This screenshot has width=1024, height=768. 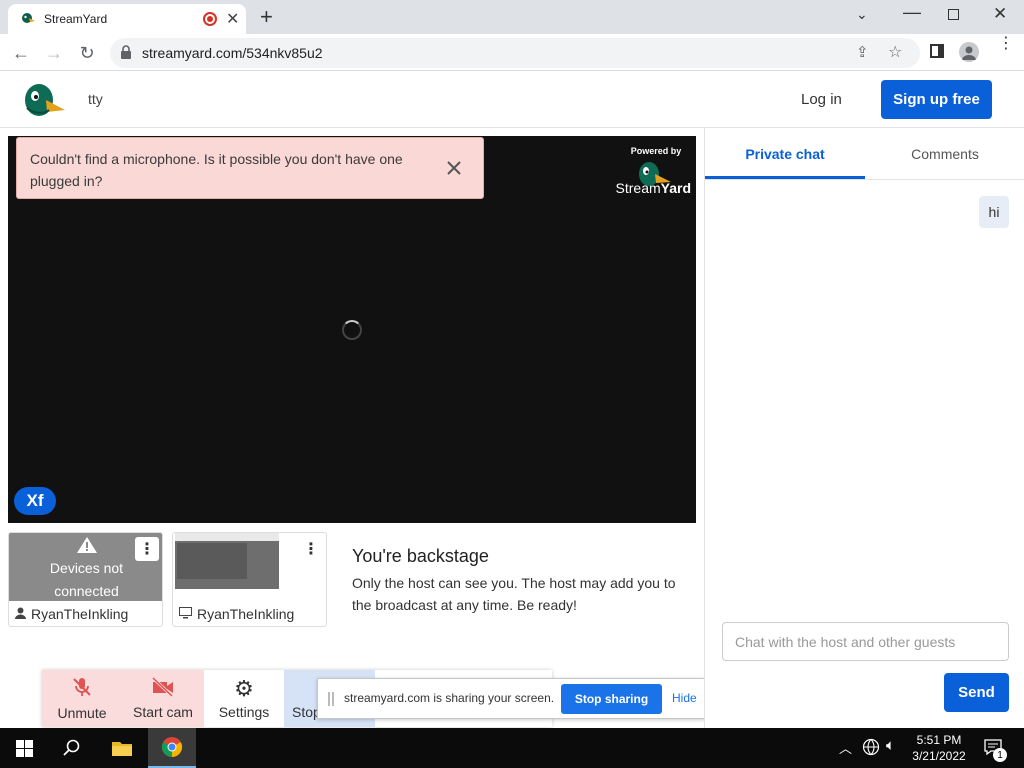 I want to click on volume-icon: 🔈︎, so click(x=890, y=745).